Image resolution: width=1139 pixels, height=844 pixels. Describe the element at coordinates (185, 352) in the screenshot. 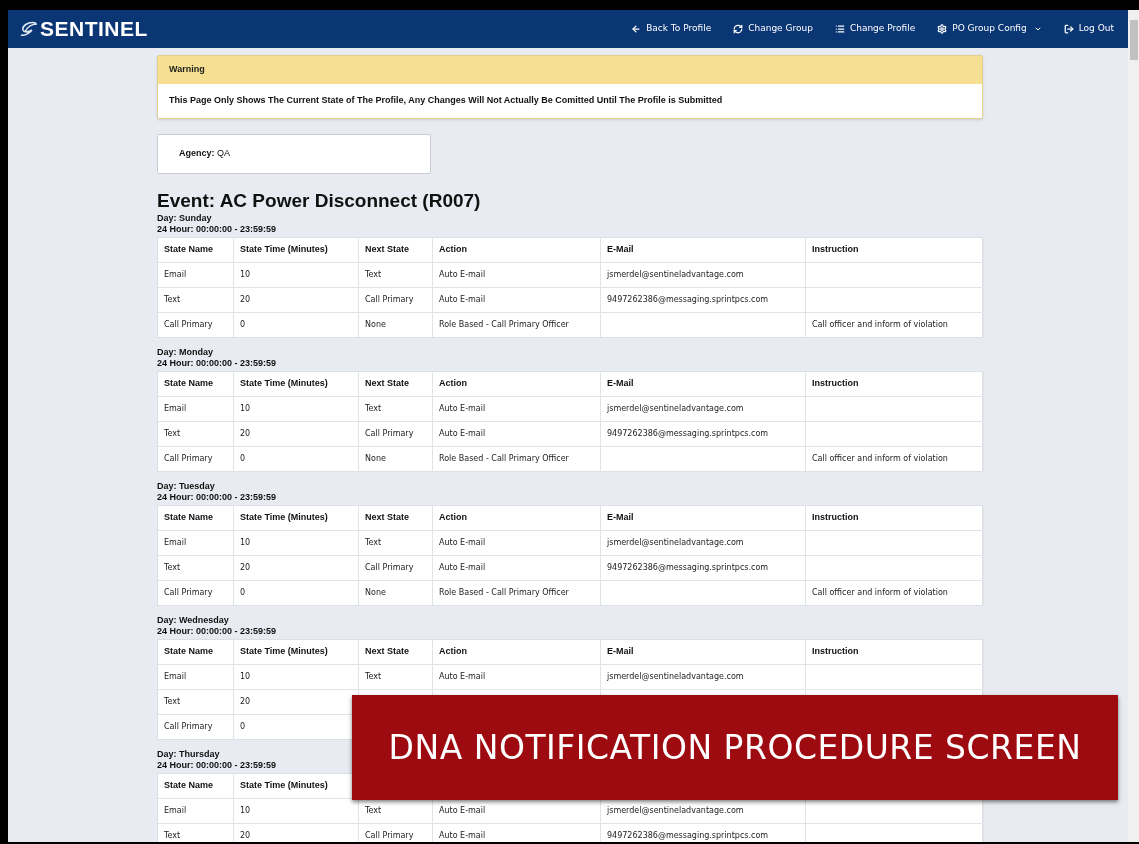

I see `day-label: Day: Monday` at that location.